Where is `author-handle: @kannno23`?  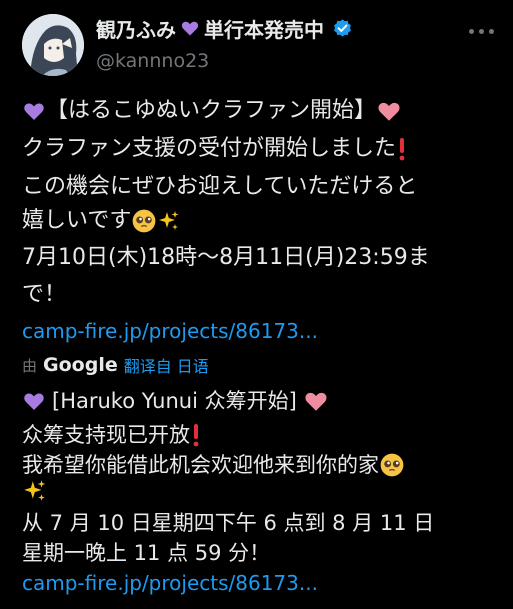 author-handle: @kannno23 is located at coordinates (152, 61).